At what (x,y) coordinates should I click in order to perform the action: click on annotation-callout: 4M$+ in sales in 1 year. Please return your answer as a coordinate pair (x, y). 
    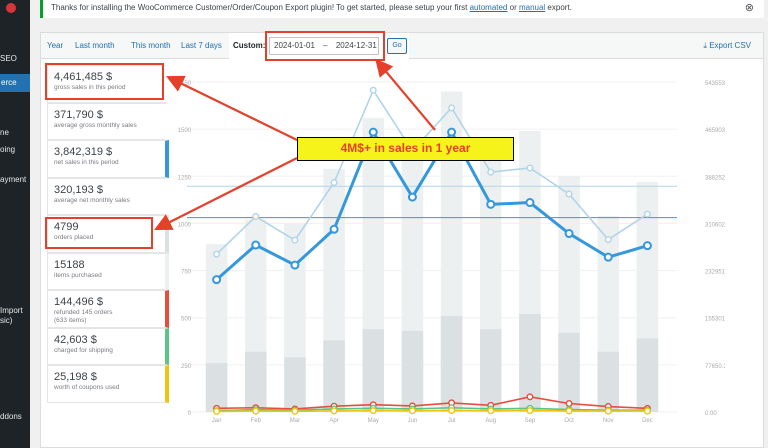
    Looking at the image, I should click on (405, 149).